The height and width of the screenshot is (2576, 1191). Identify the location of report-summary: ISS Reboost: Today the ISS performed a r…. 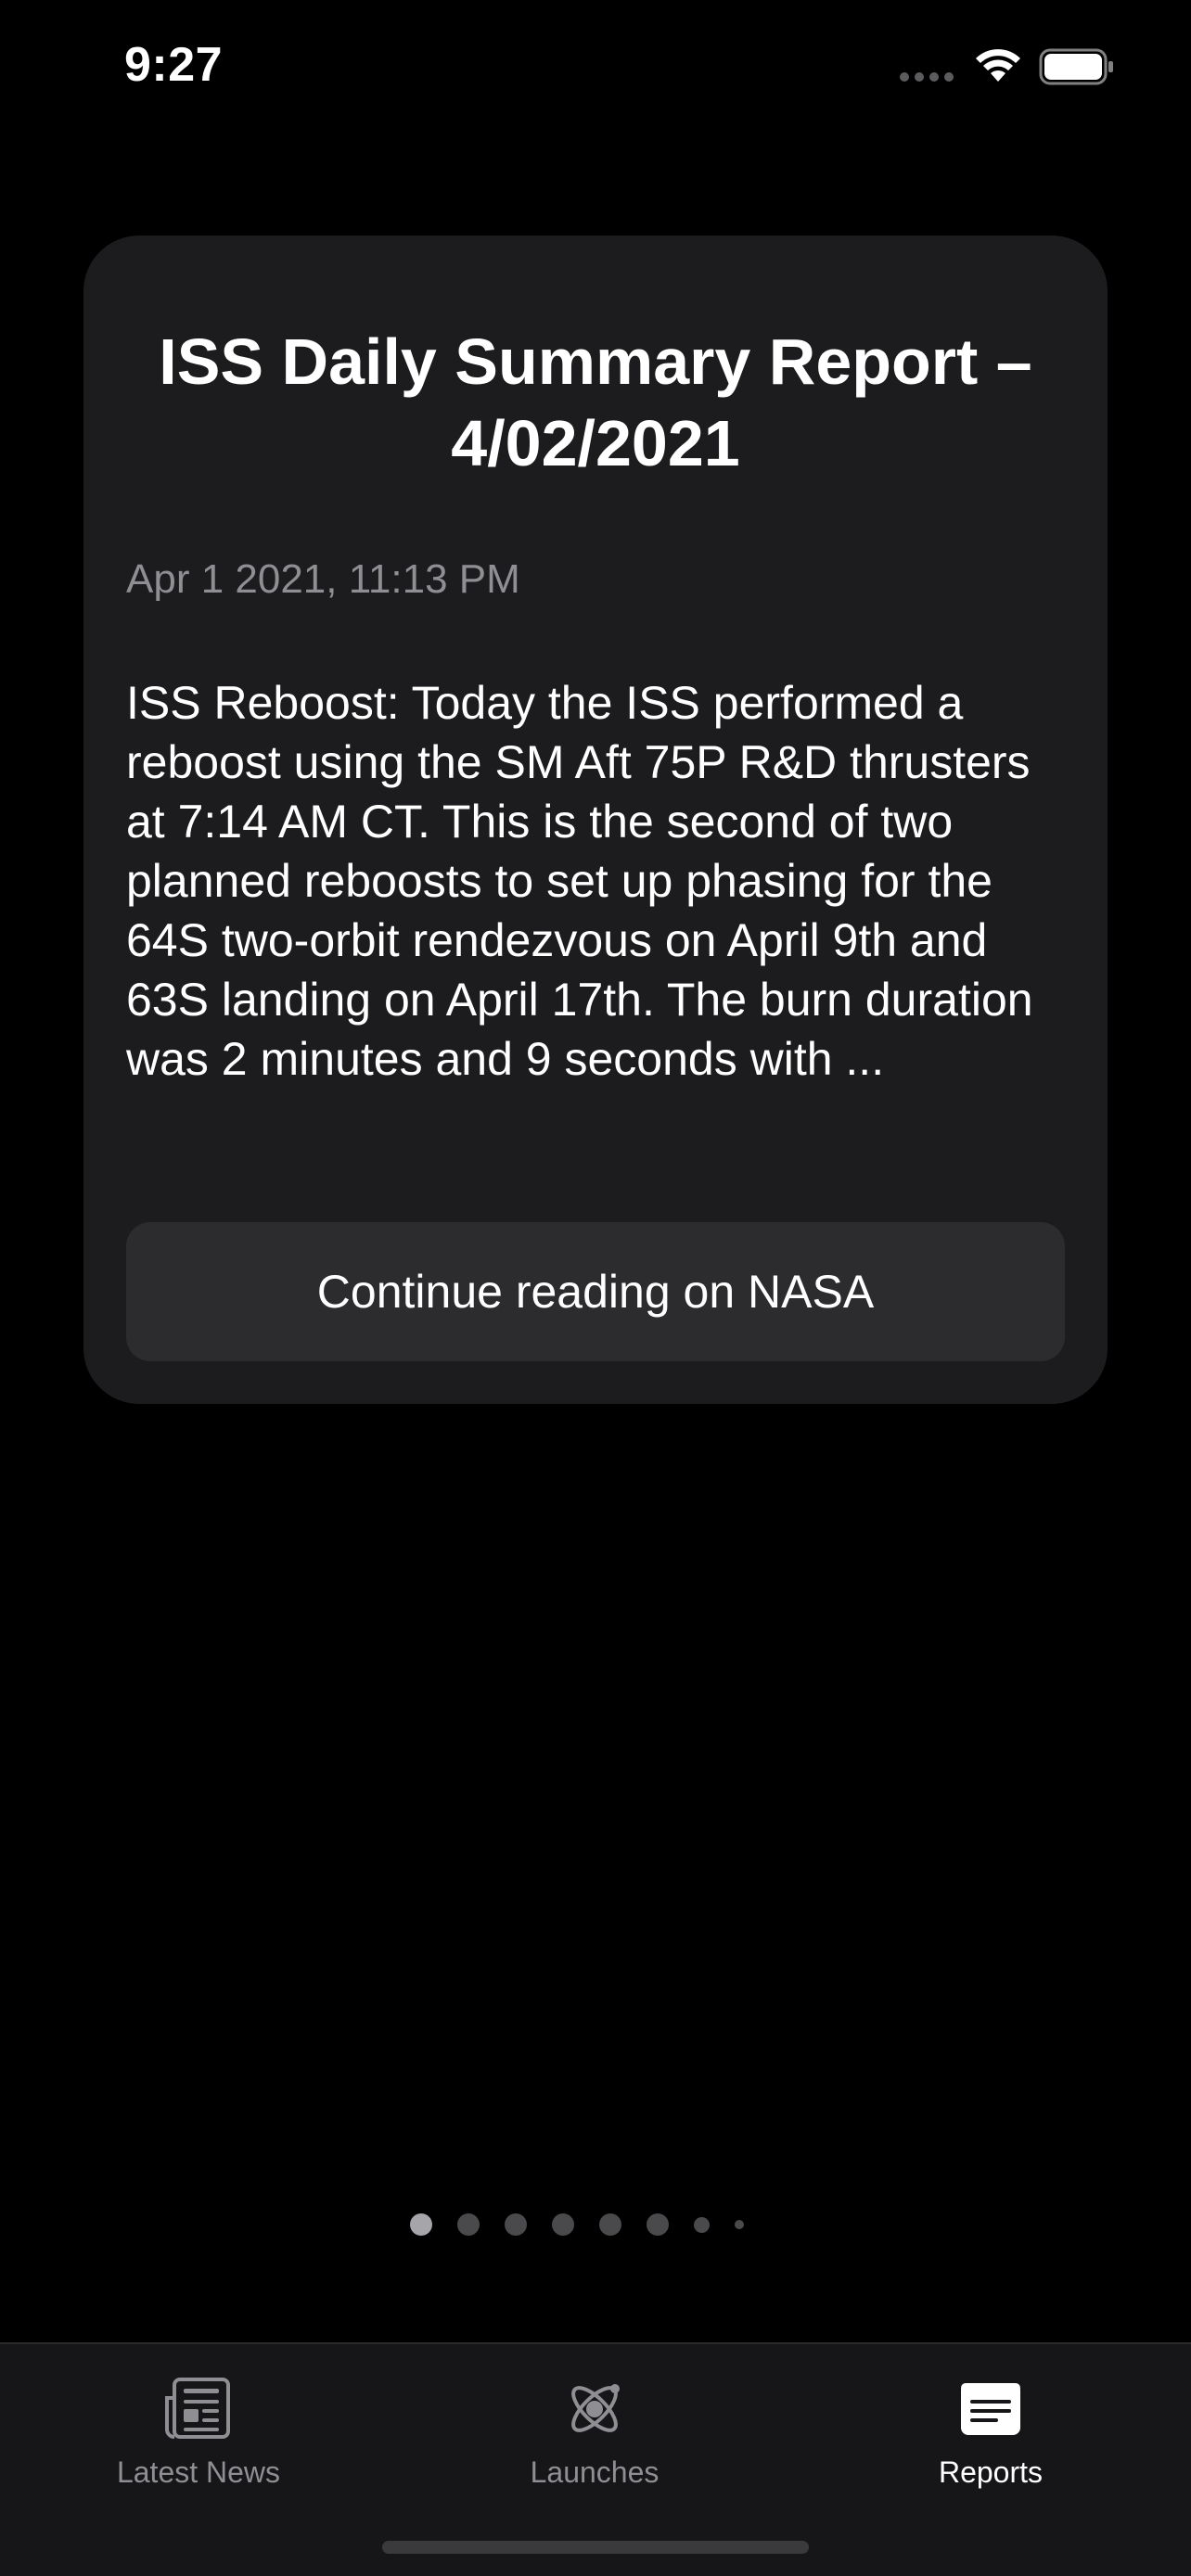
(579, 881).